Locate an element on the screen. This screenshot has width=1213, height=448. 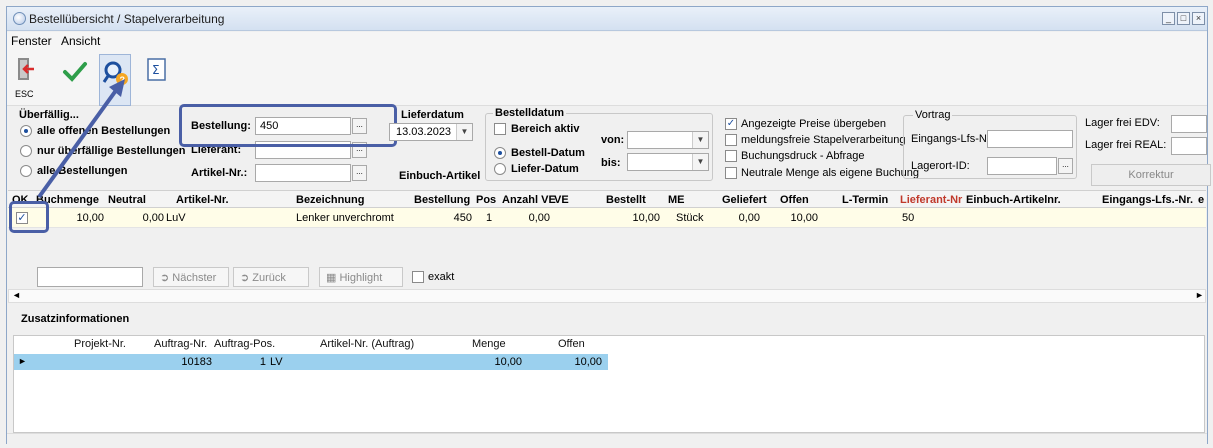
app-icon is located at coordinates (19, 18).